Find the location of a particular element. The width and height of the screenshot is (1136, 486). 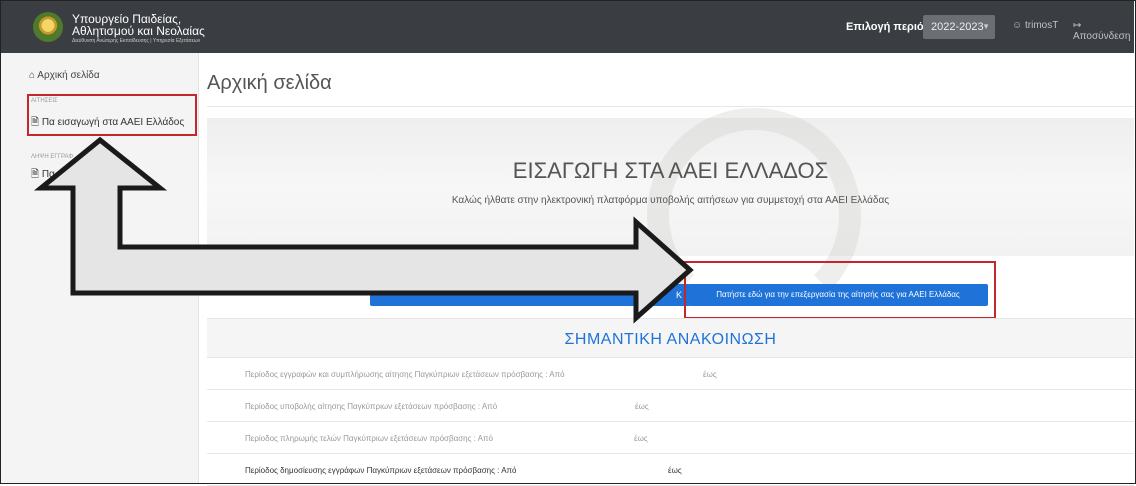

brand-line-2: Αθλητισμού και Νεολαίας is located at coordinates (138, 31).